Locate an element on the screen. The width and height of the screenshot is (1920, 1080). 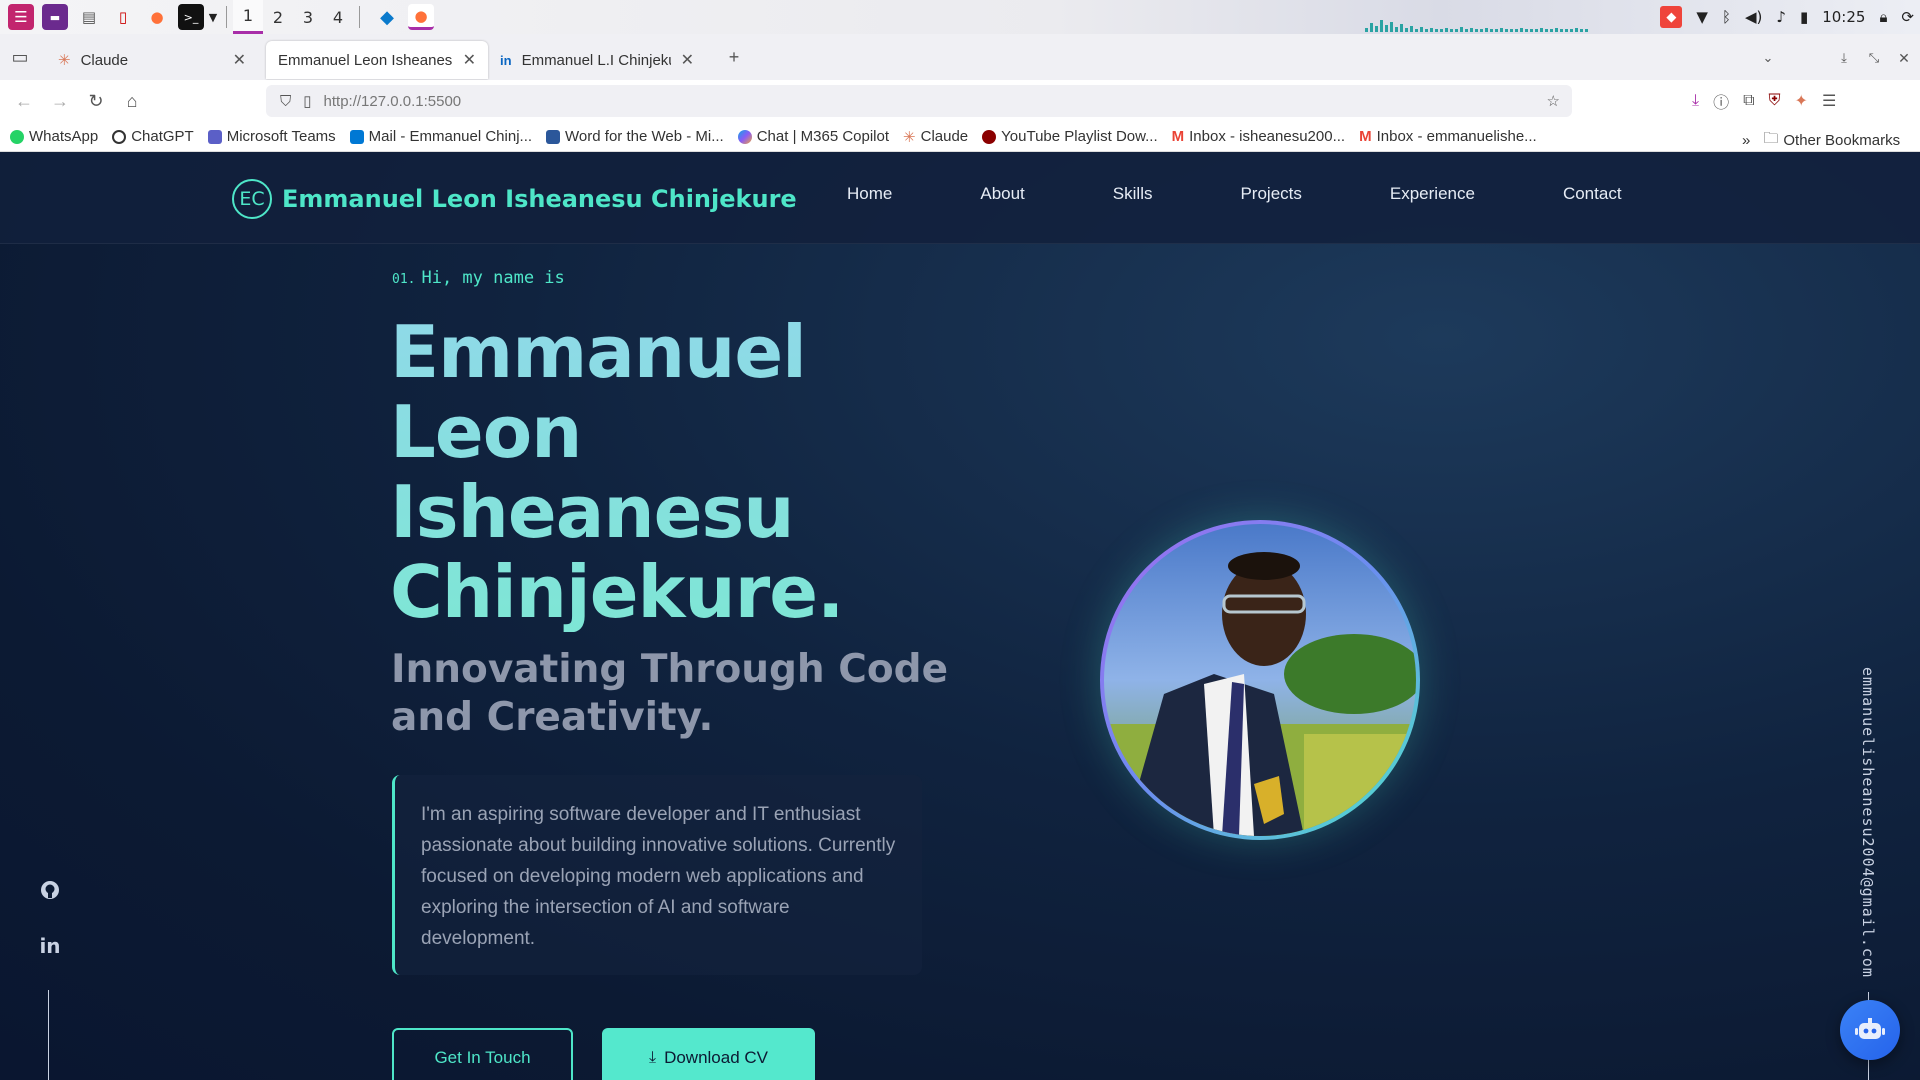
bookmark-star-icon: ☆ is located at coordinates (1553, 101).